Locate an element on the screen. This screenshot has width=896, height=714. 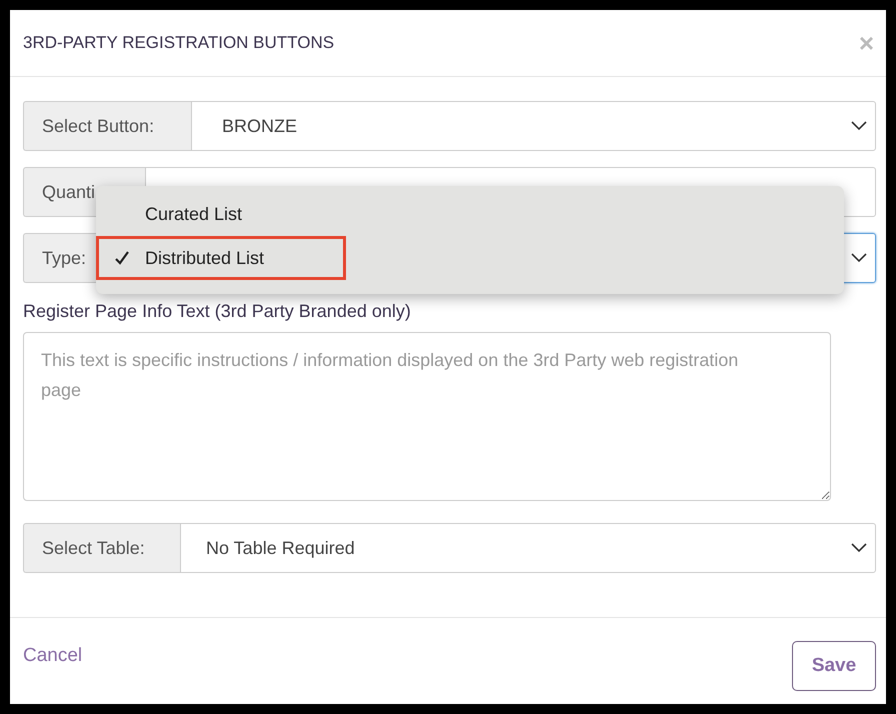
dialog-title: 3RD-PARTY REGISTRATION BUTTONS is located at coordinates (178, 43).